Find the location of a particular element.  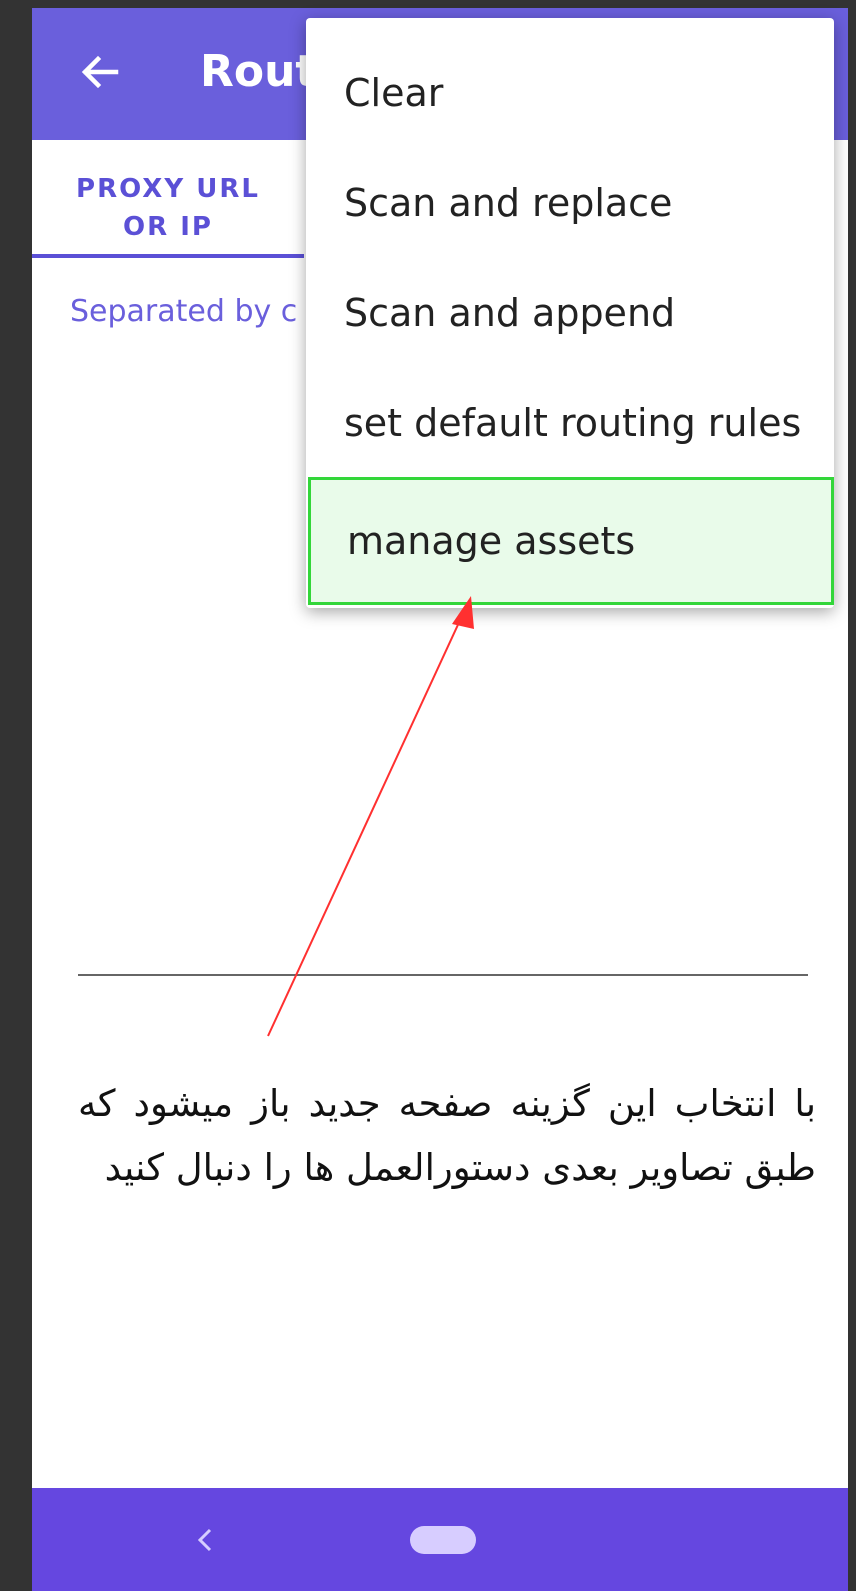

menu-item-label: Clear is located at coordinates (394, 93).